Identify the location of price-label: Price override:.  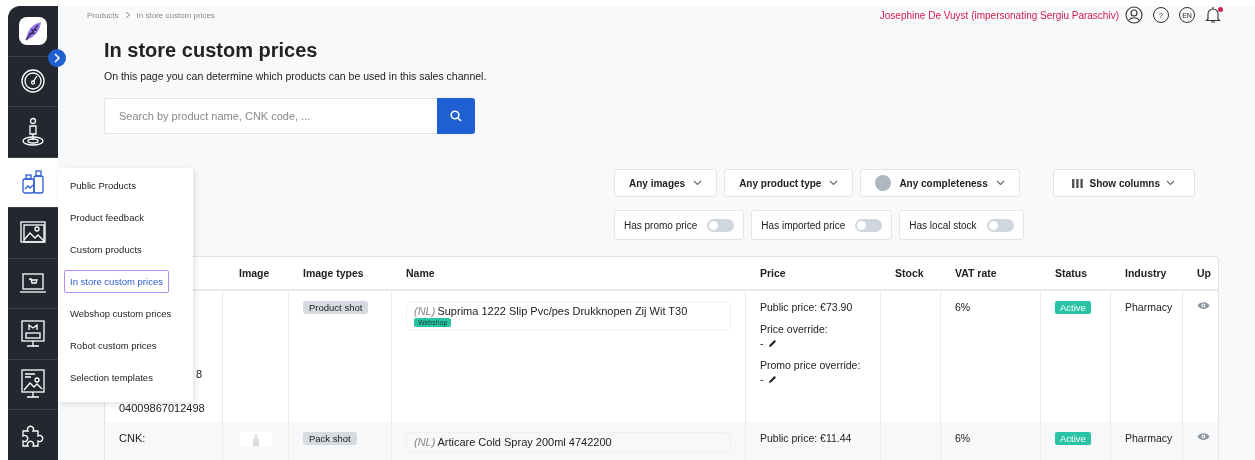
(794, 329).